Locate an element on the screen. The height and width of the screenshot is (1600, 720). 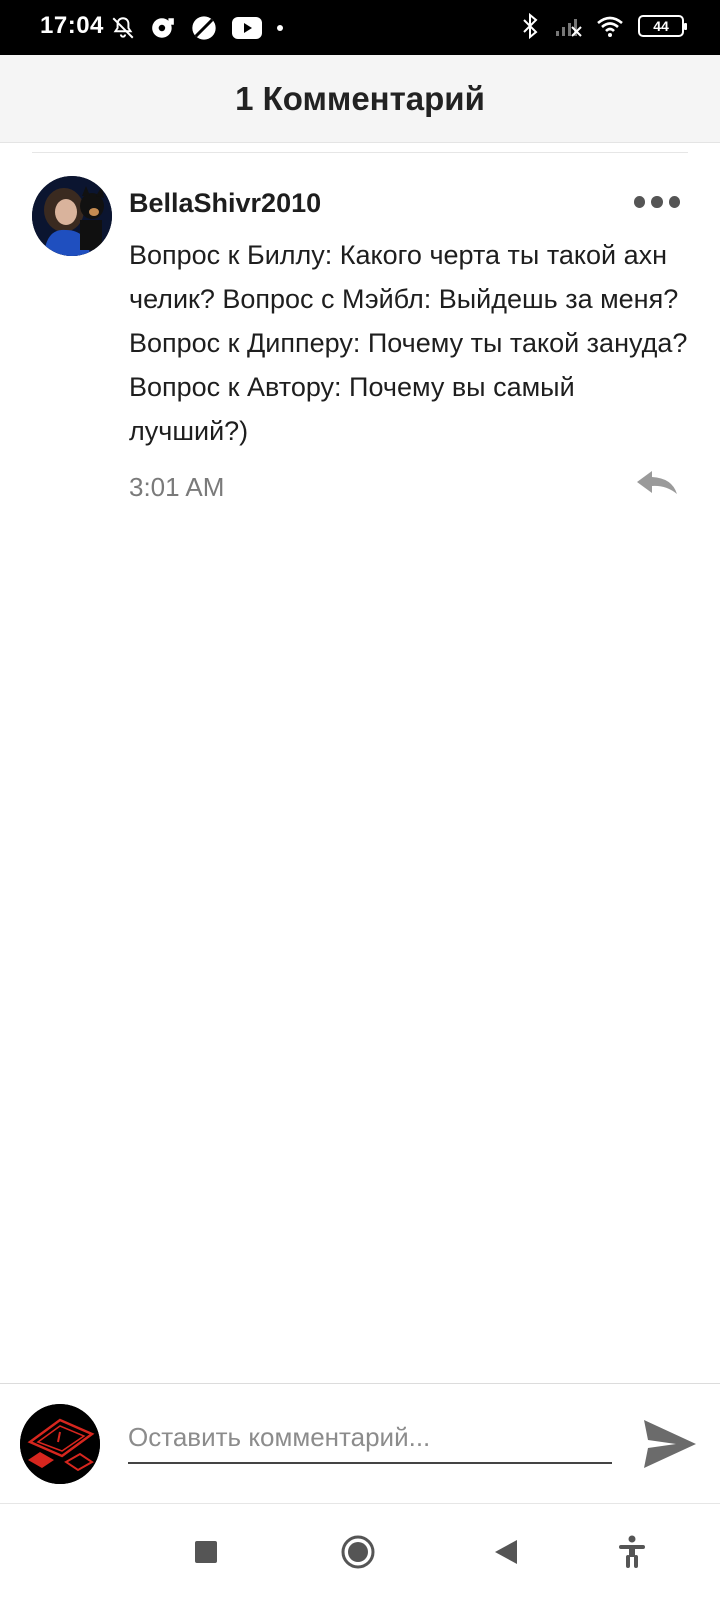
user-avatar is located at coordinates (60, 1444).